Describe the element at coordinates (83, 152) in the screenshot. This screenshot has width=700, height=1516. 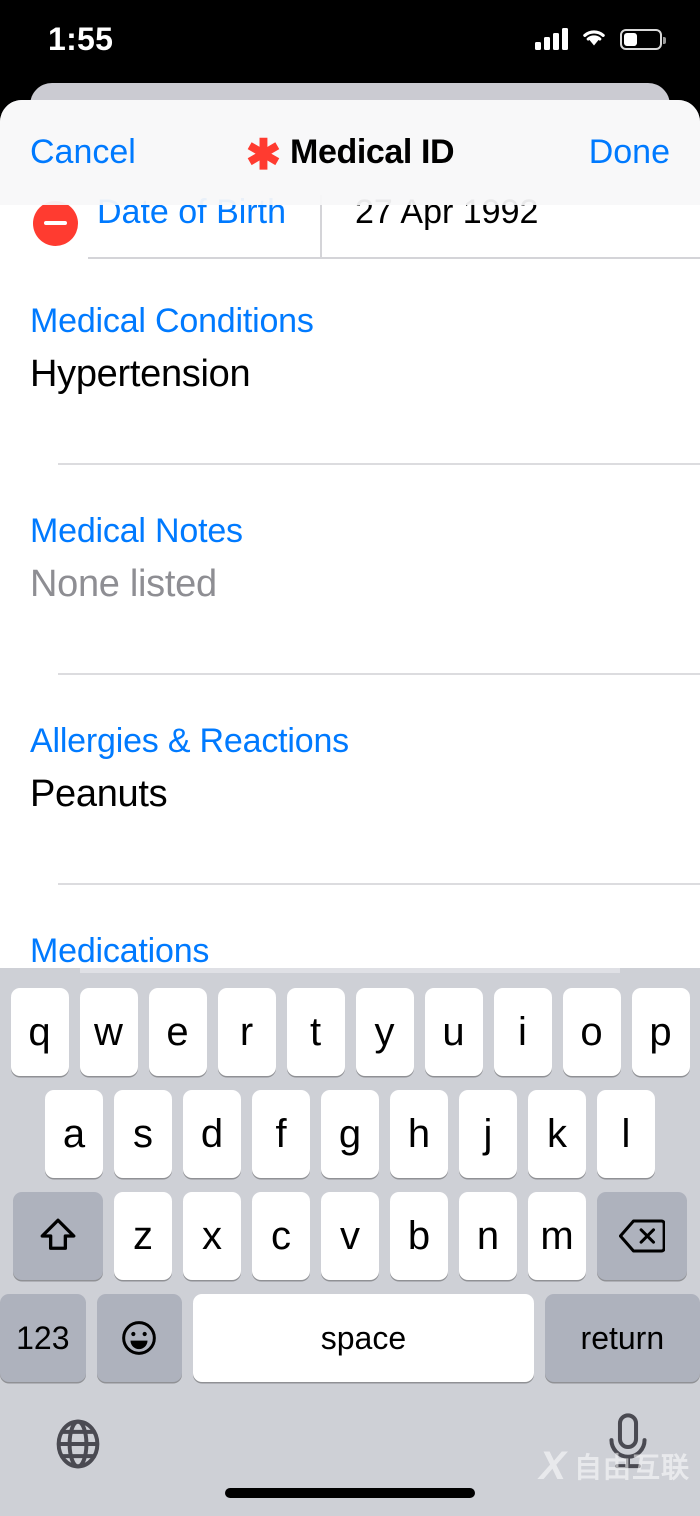
I see `cancel-button: Cancel` at that location.